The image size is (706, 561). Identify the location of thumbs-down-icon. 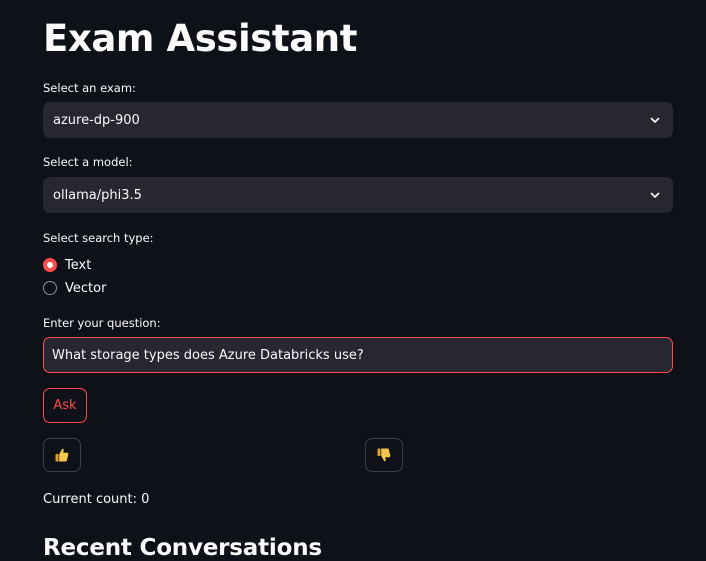
(384, 455).